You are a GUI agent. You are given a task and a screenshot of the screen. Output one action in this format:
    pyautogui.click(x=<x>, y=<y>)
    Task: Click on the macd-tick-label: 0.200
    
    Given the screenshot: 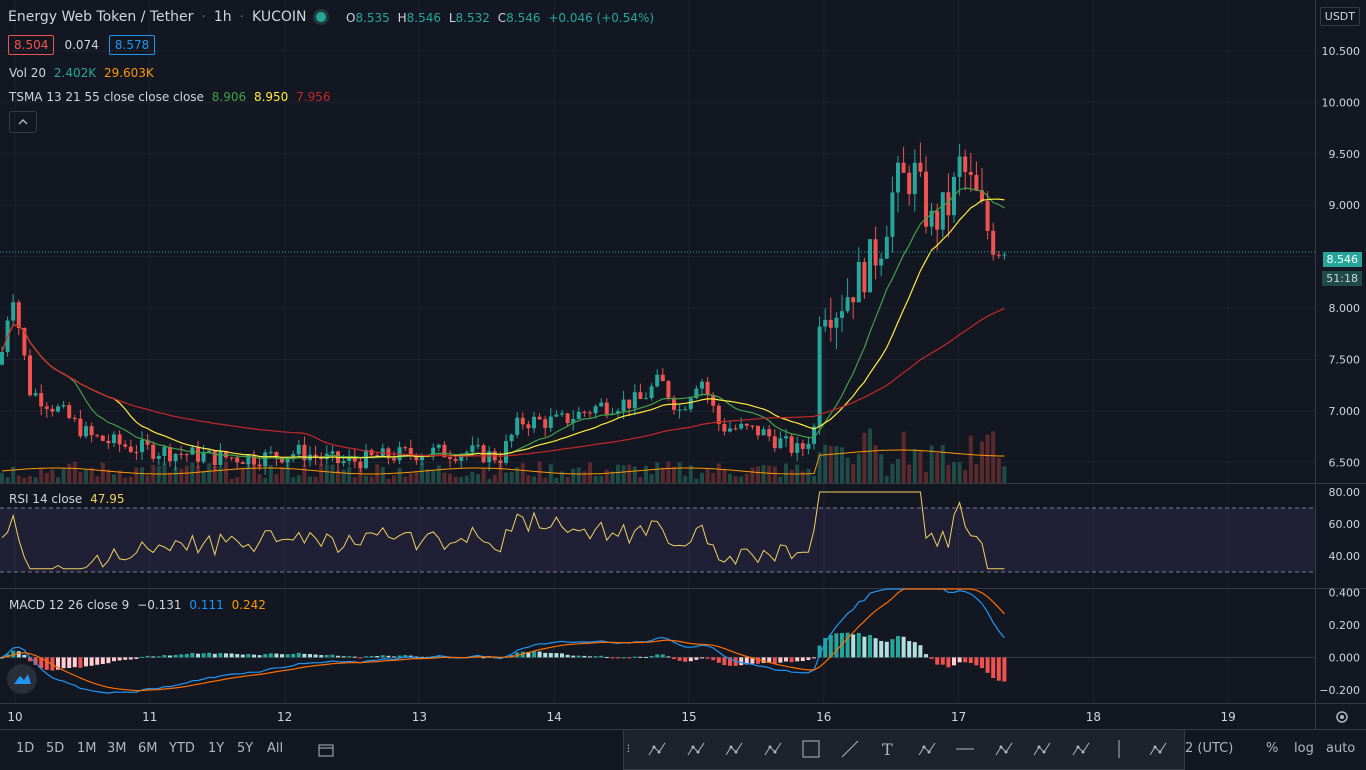 What is the action you would take?
    pyautogui.click(x=1345, y=625)
    